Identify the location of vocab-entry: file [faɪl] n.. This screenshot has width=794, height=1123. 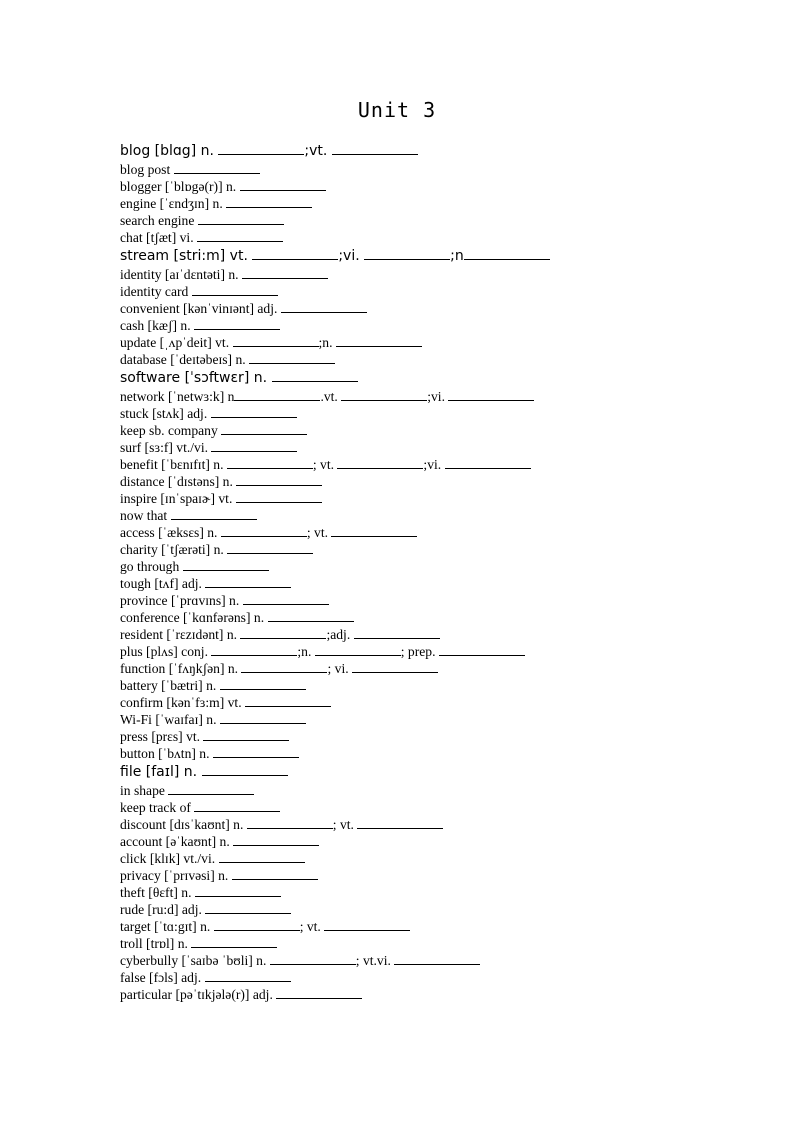
(335, 772).